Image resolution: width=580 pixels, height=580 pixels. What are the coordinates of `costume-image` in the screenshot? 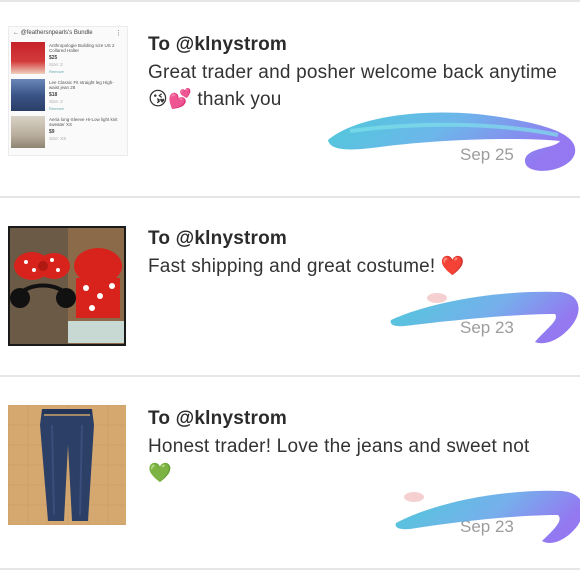 It's located at (67, 286).